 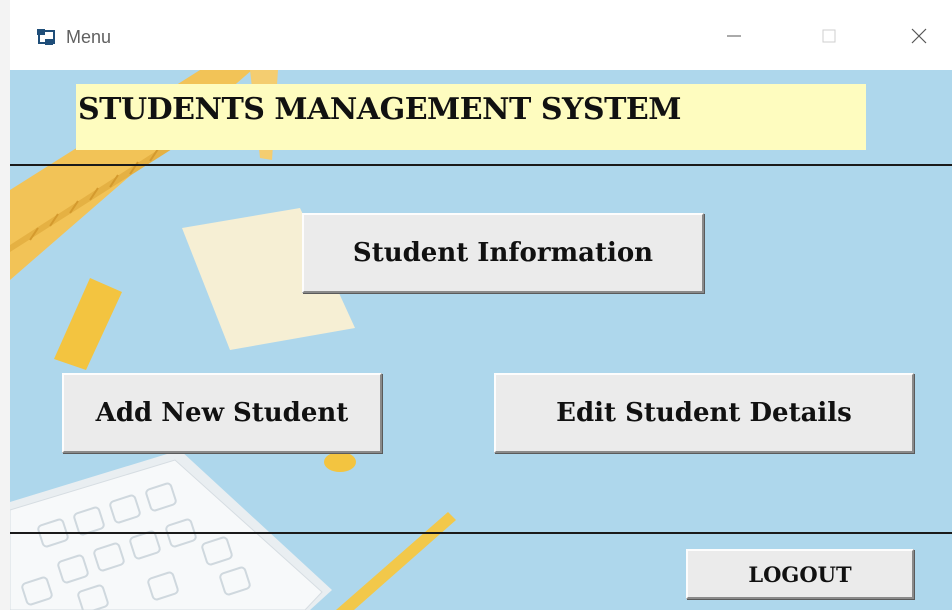 I want to click on title-bar: Menu, so click(x=481, y=35).